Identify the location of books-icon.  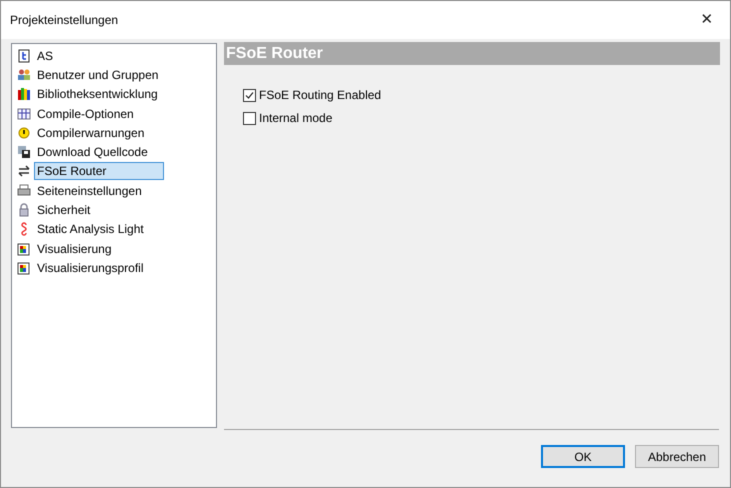
(24, 94).